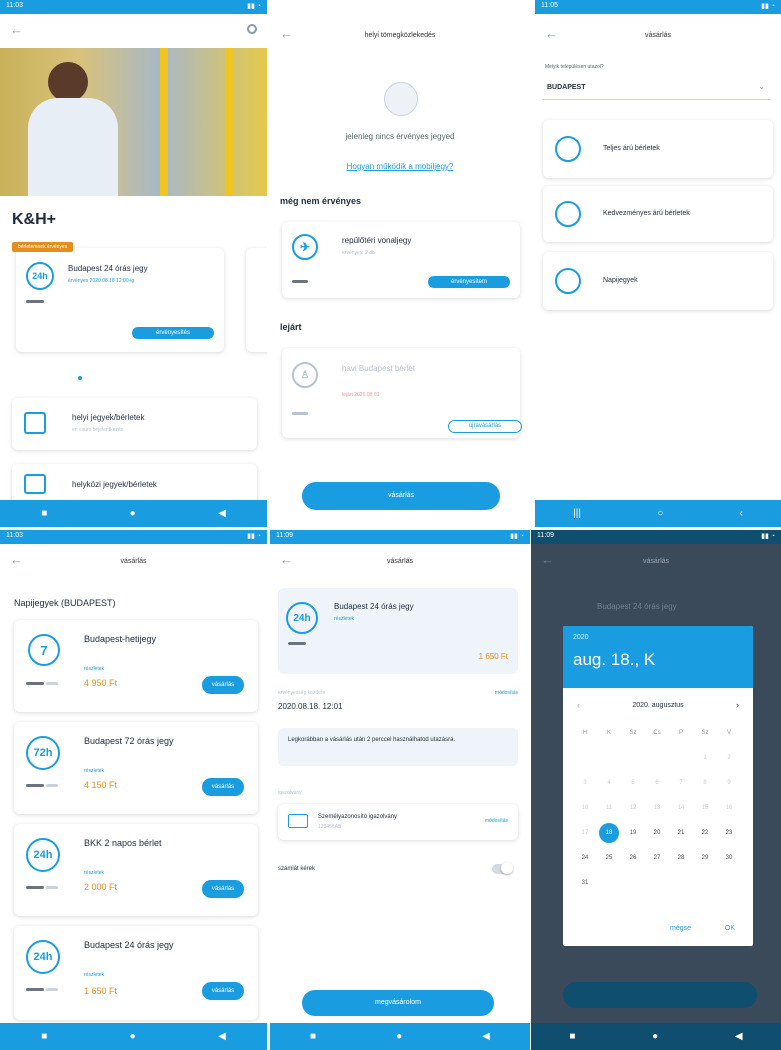 The width and height of the screenshot is (781, 1050). I want to click on calendar-day: 5, so click(633, 782).